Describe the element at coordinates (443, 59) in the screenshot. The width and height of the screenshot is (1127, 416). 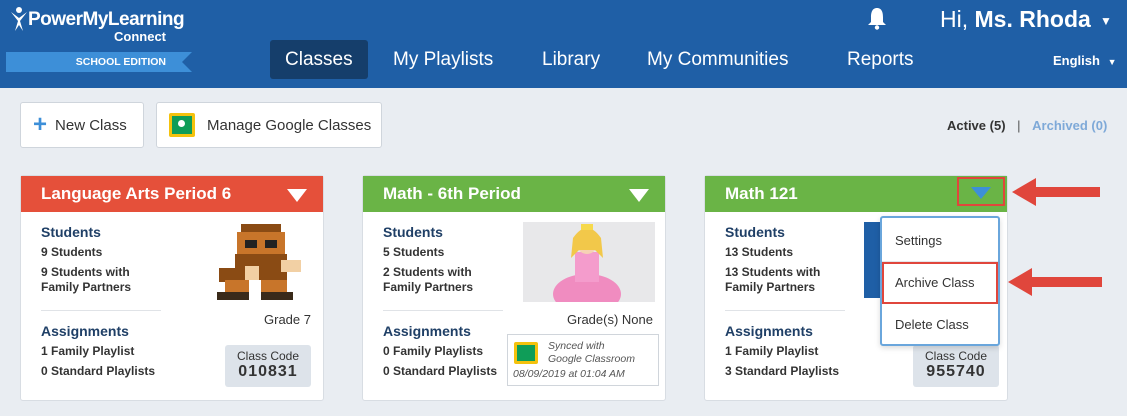
I see `nav-my-playlists: My Playlists` at that location.